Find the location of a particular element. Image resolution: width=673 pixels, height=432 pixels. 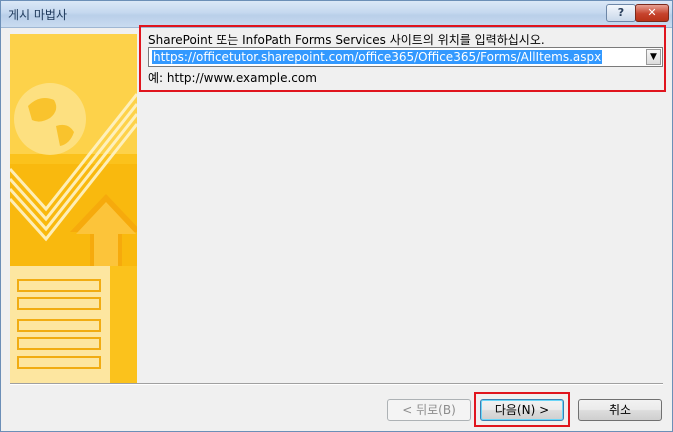

title-bar: 게시 마법사 ? ✕ is located at coordinates (336, 14).